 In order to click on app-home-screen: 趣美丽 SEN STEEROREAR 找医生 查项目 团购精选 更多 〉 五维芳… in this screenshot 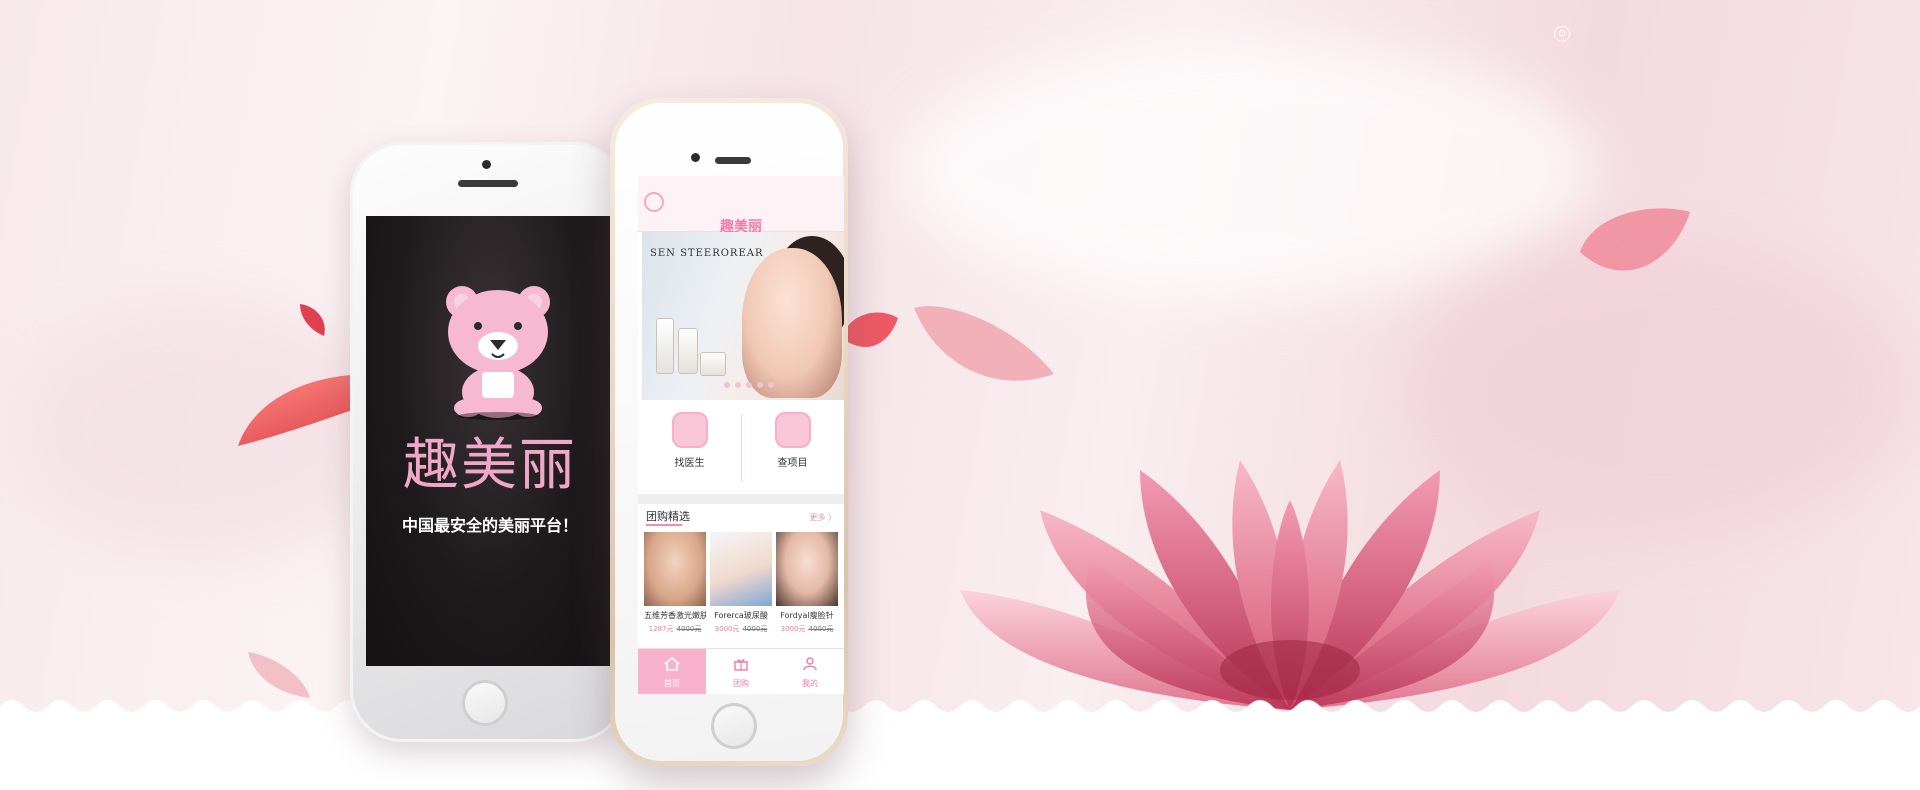, I will do `click(741, 435)`.